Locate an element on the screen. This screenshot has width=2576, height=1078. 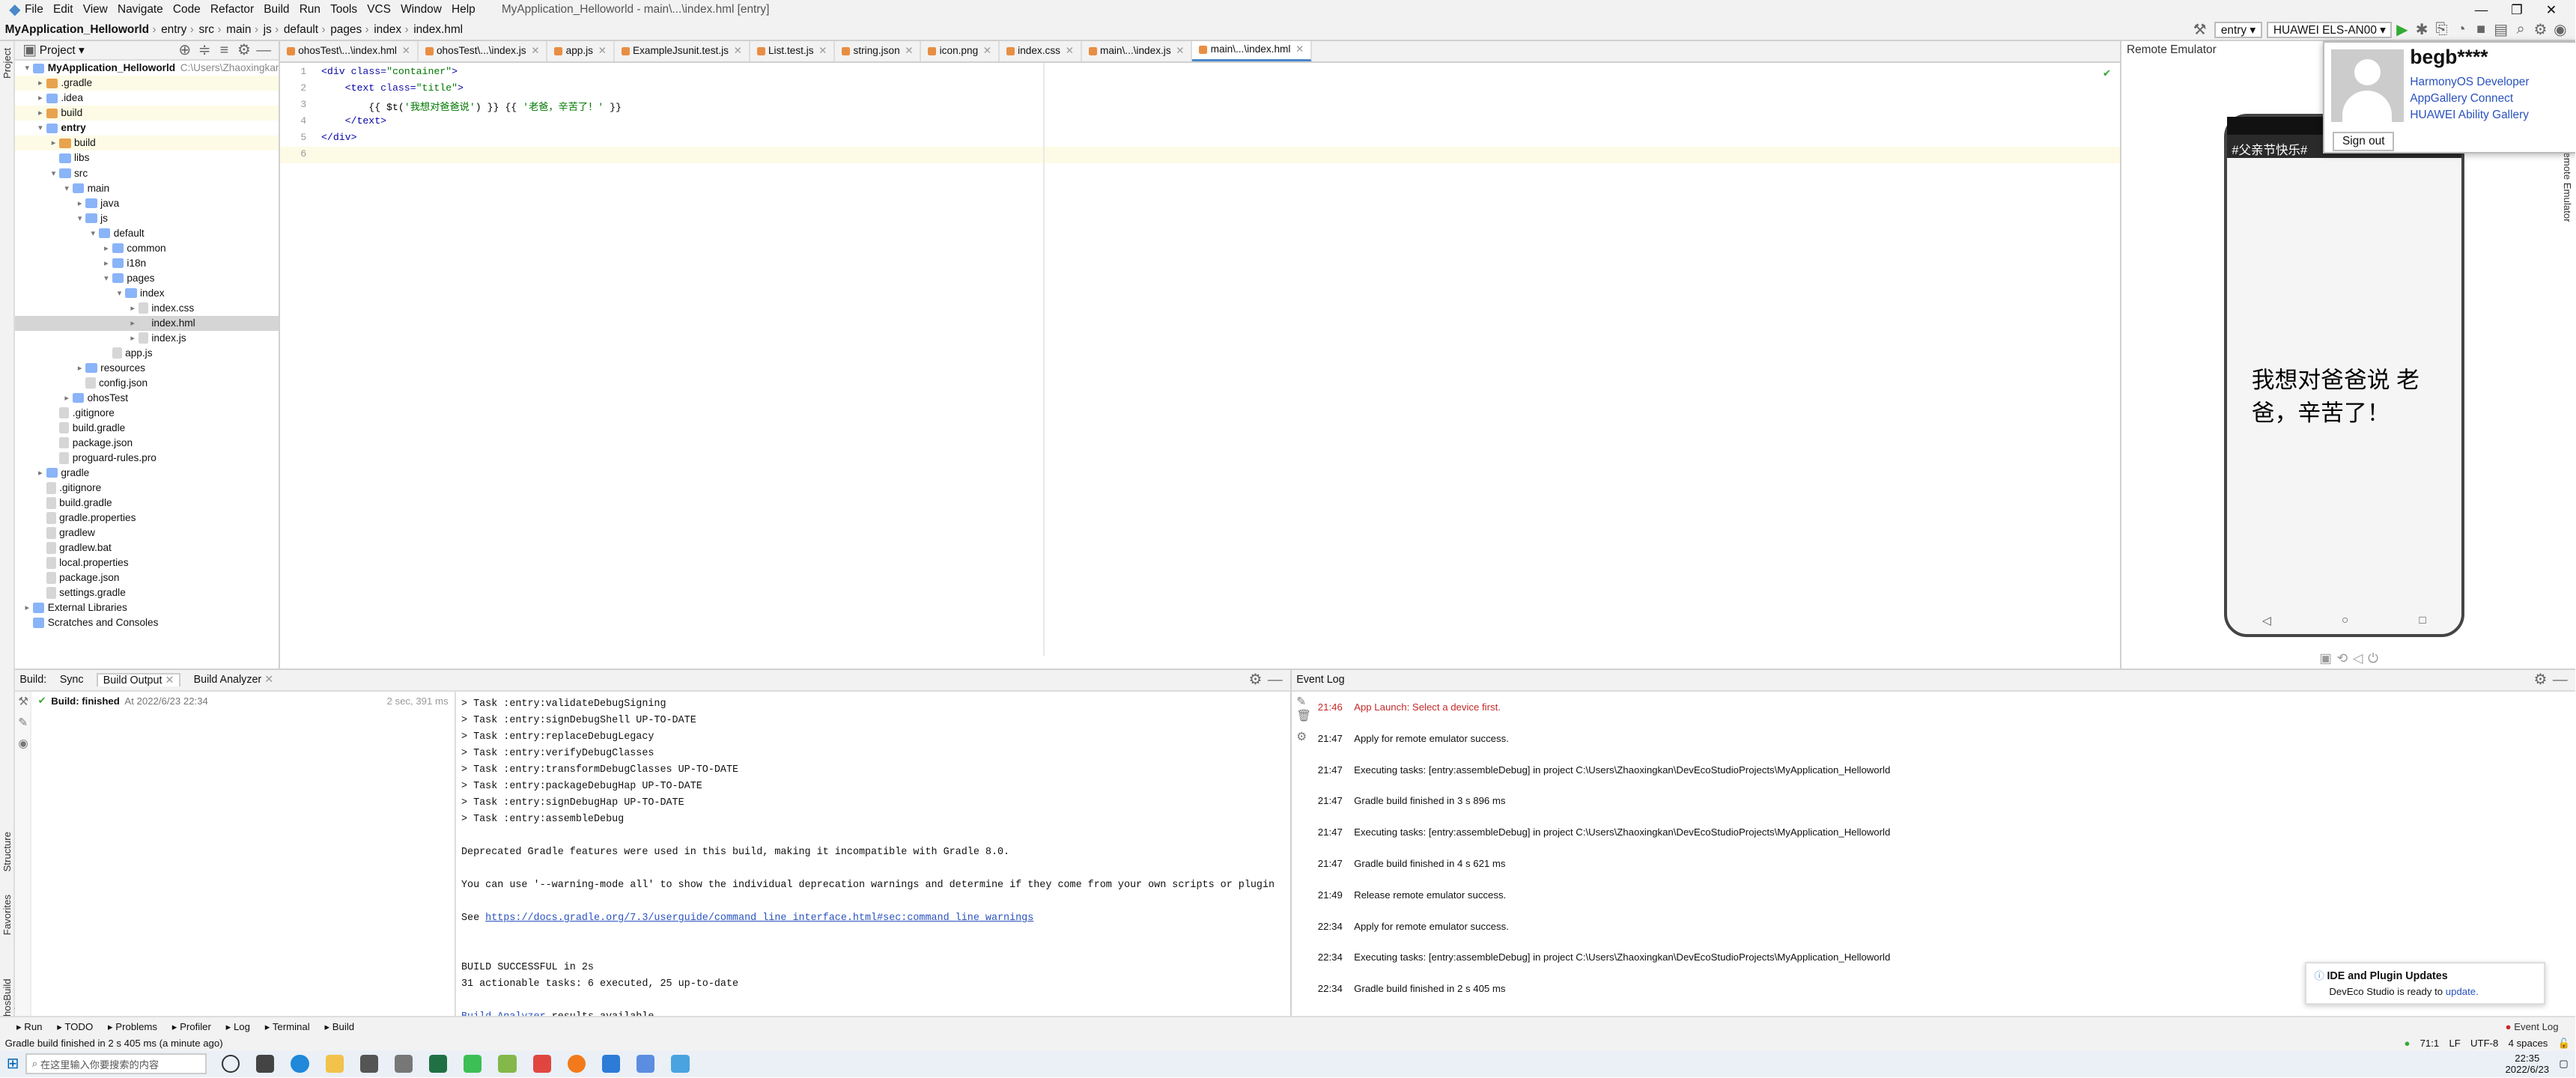
event-item: 22:34 Apply for remote emulator success. is located at coordinates (1413, 926).